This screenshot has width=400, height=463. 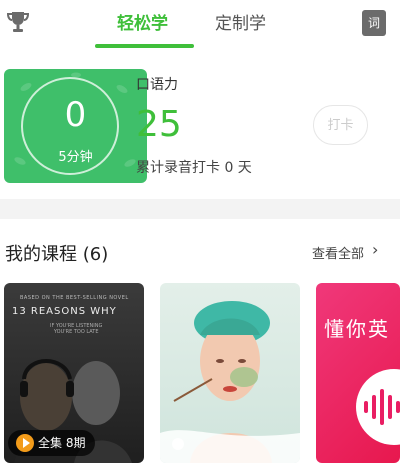 What do you see at coordinates (375, 249) in the screenshot?
I see `chevron-right-icon: ›` at bounding box center [375, 249].